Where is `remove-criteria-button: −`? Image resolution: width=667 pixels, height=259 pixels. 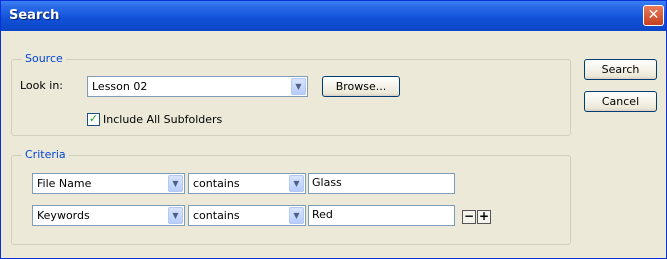
remove-criteria-button: − is located at coordinates (469, 217).